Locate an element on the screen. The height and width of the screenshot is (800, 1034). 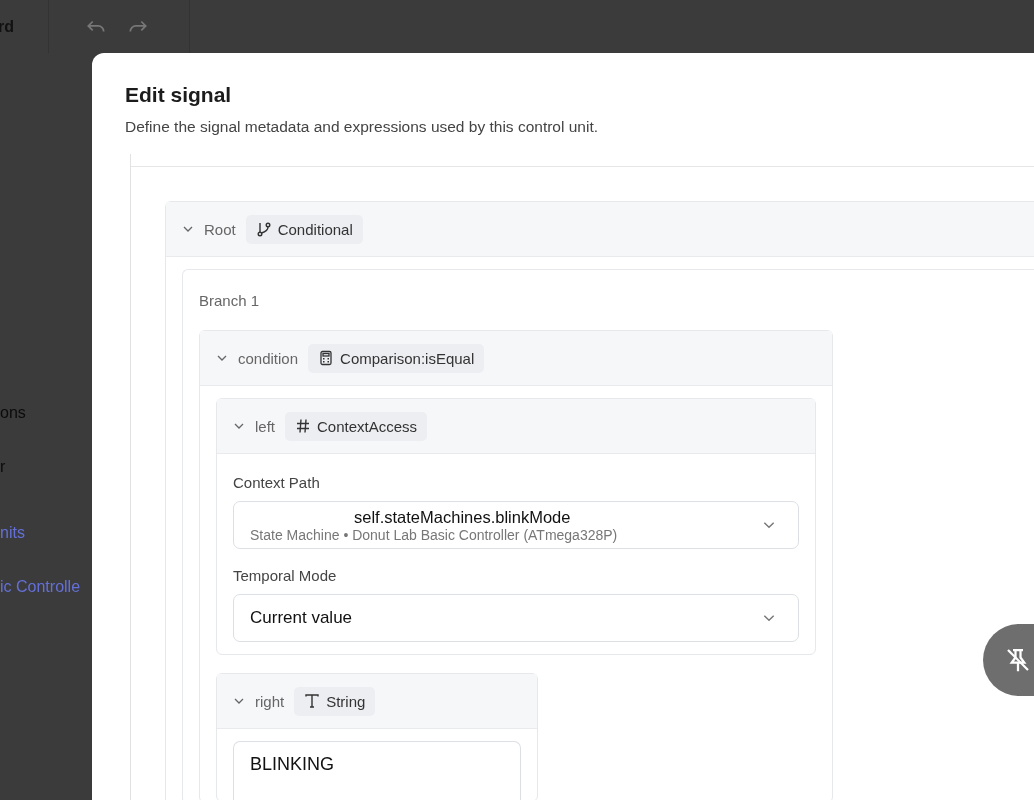
calculator-icon is located at coordinates (326, 358).